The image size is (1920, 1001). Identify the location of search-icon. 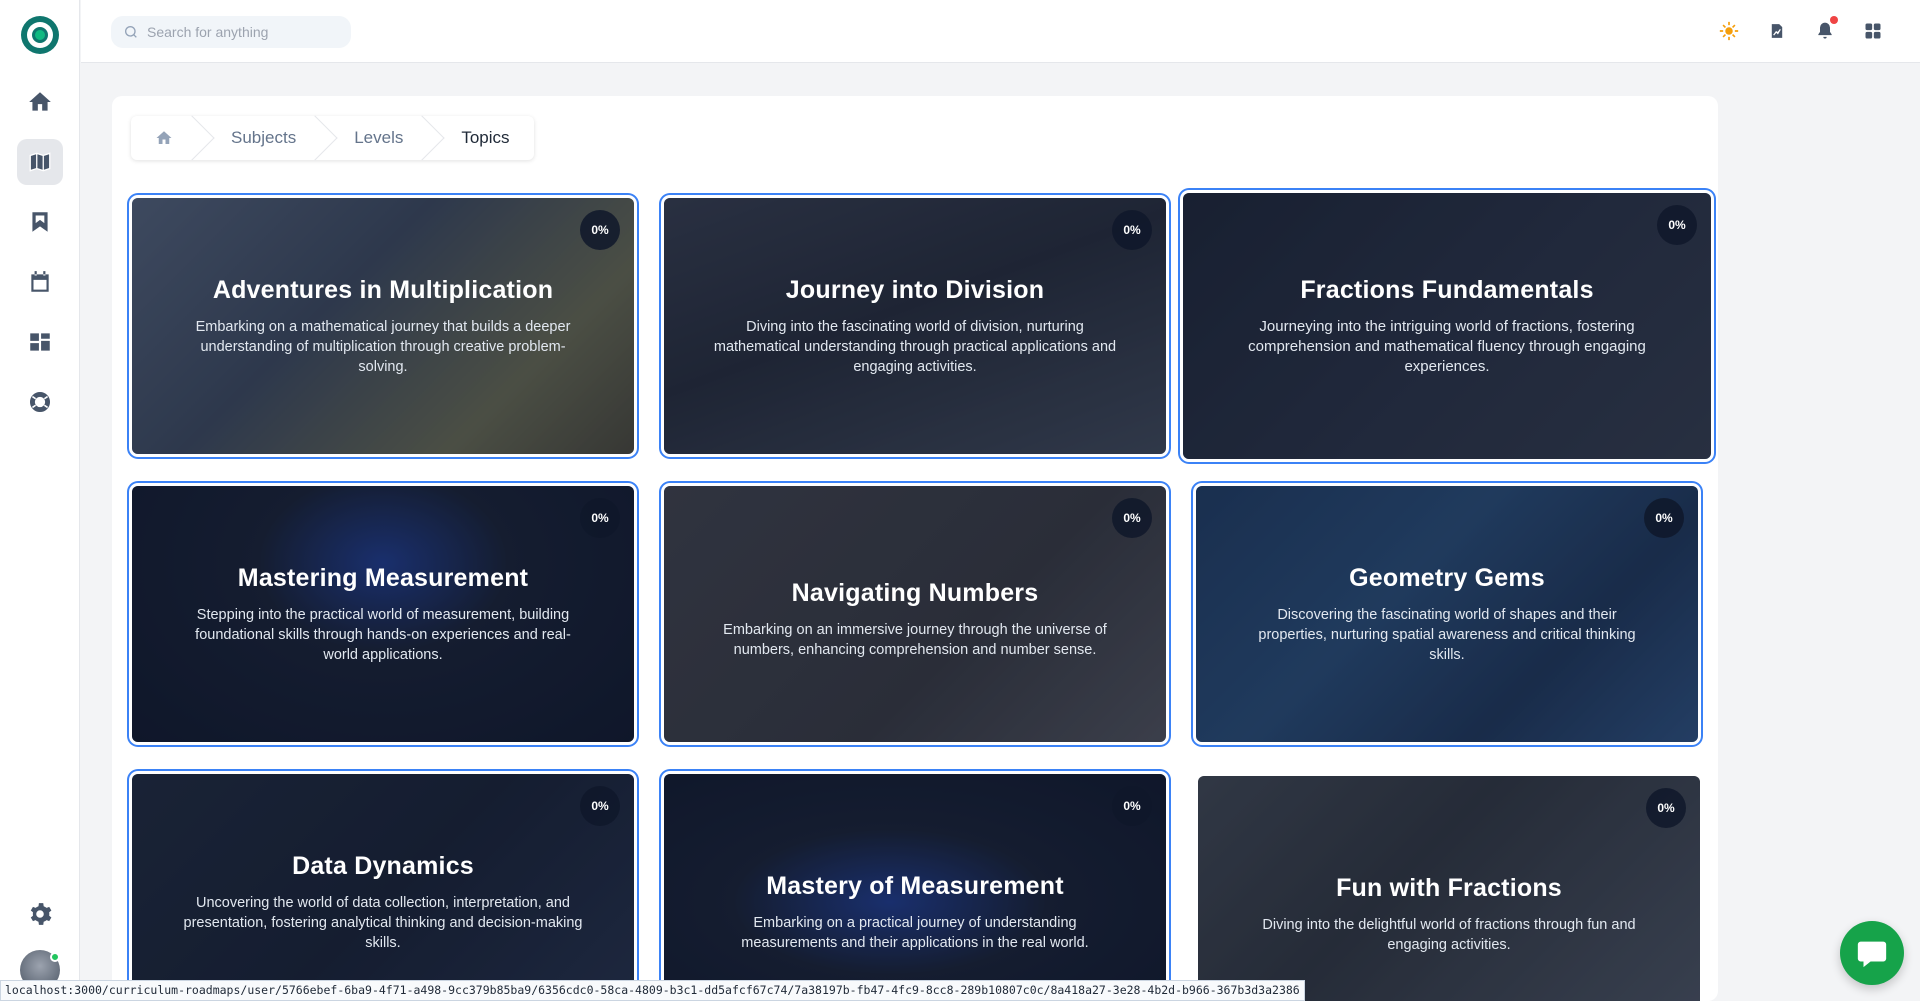
(131, 32).